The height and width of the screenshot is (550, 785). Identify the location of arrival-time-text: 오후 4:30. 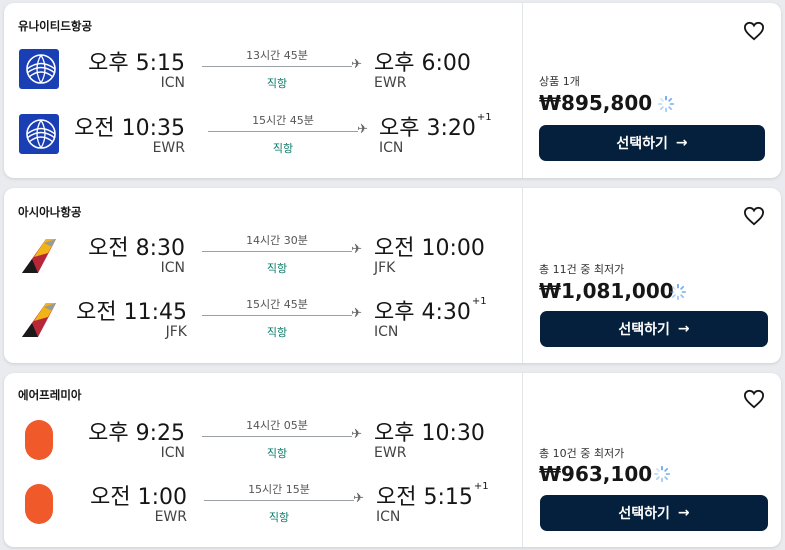
(422, 312).